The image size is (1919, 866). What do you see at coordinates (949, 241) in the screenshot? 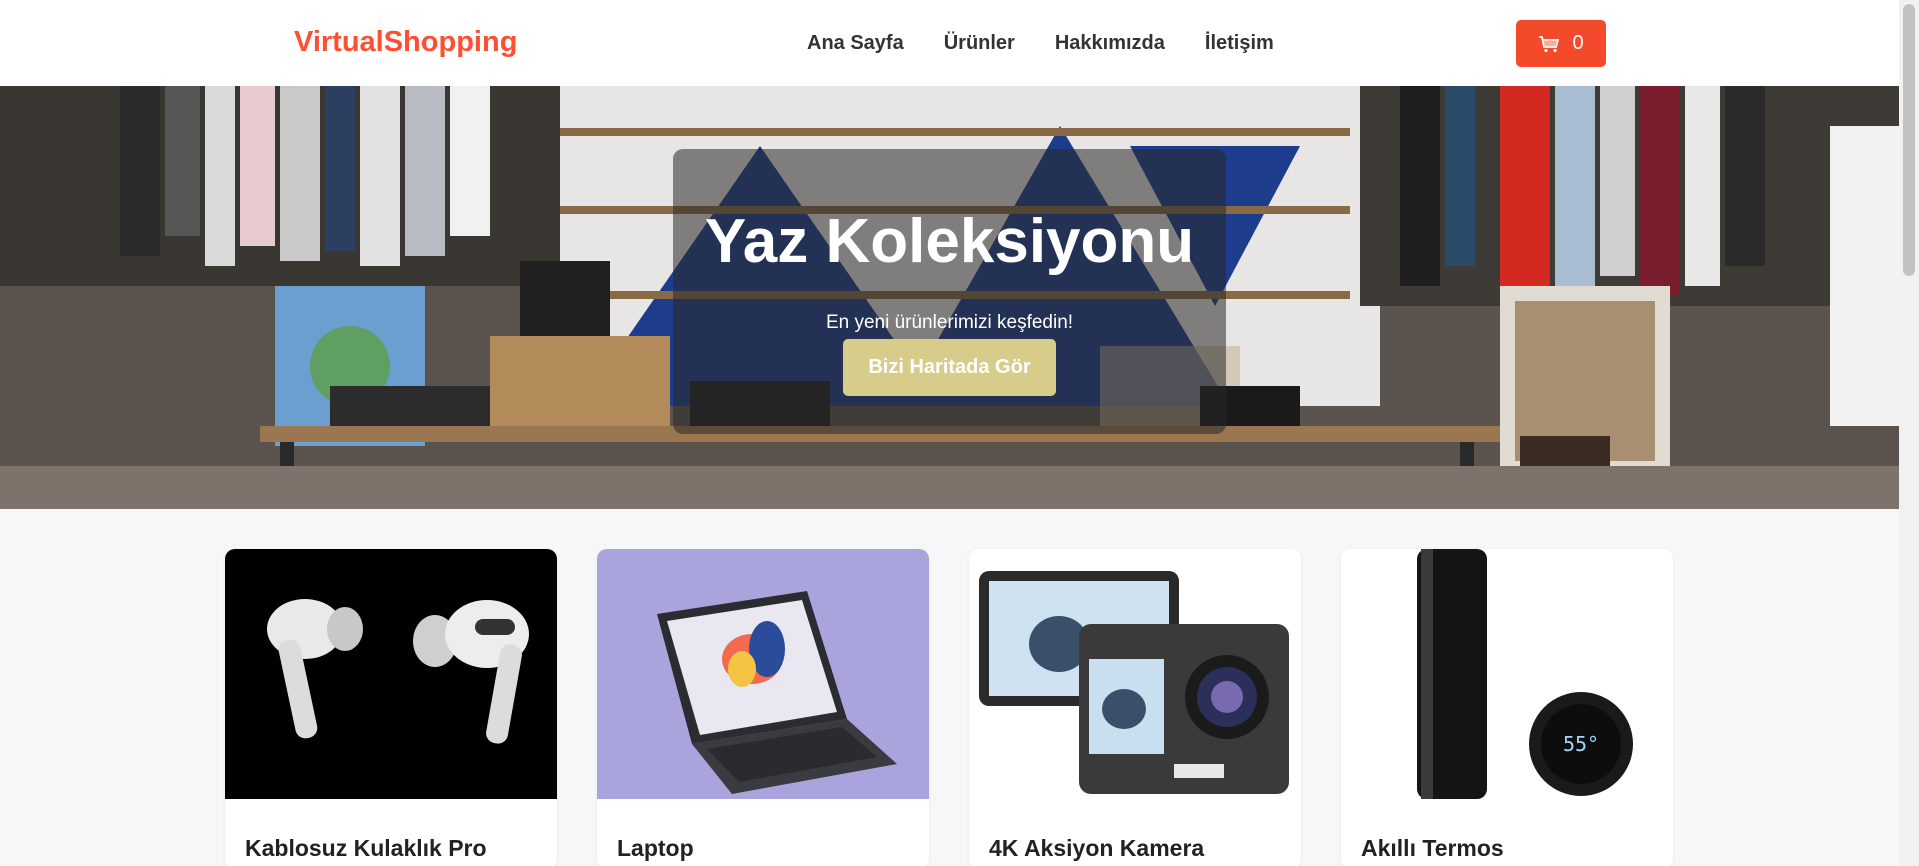
I see `hero-title: Yaz Koleksiyonu` at bounding box center [949, 241].